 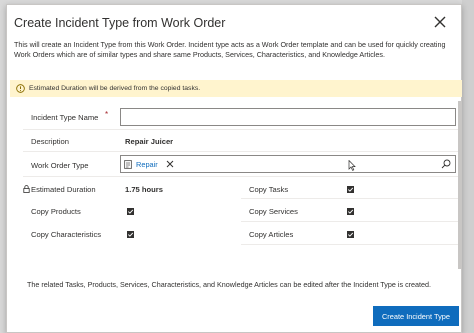 I want to click on search-icon, so click(x=446, y=164).